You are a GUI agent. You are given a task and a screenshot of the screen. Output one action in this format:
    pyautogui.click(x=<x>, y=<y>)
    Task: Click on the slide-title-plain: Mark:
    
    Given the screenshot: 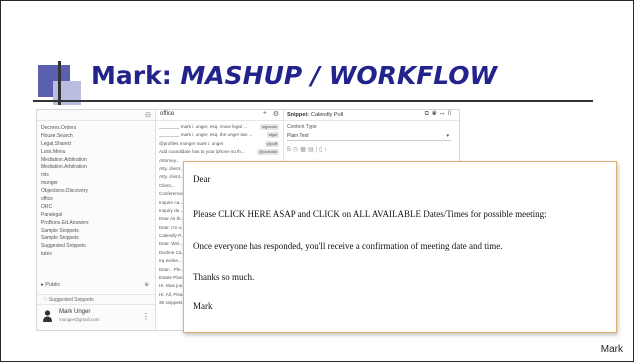 What is the action you would take?
    pyautogui.click(x=131, y=75)
    